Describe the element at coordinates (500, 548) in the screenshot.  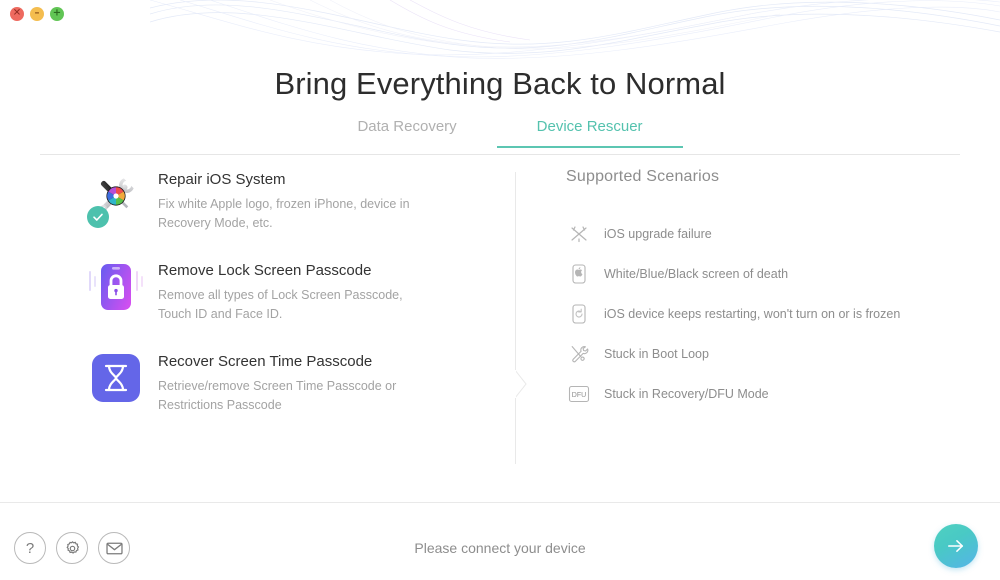
I see `status-text: Please connect your device` at that location.